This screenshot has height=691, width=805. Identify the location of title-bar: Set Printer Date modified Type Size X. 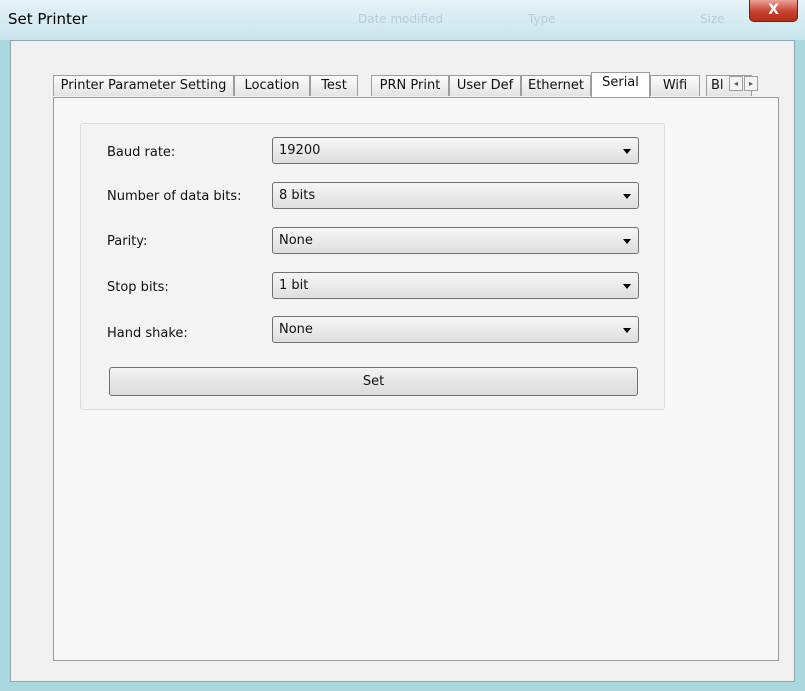
(402, 20).